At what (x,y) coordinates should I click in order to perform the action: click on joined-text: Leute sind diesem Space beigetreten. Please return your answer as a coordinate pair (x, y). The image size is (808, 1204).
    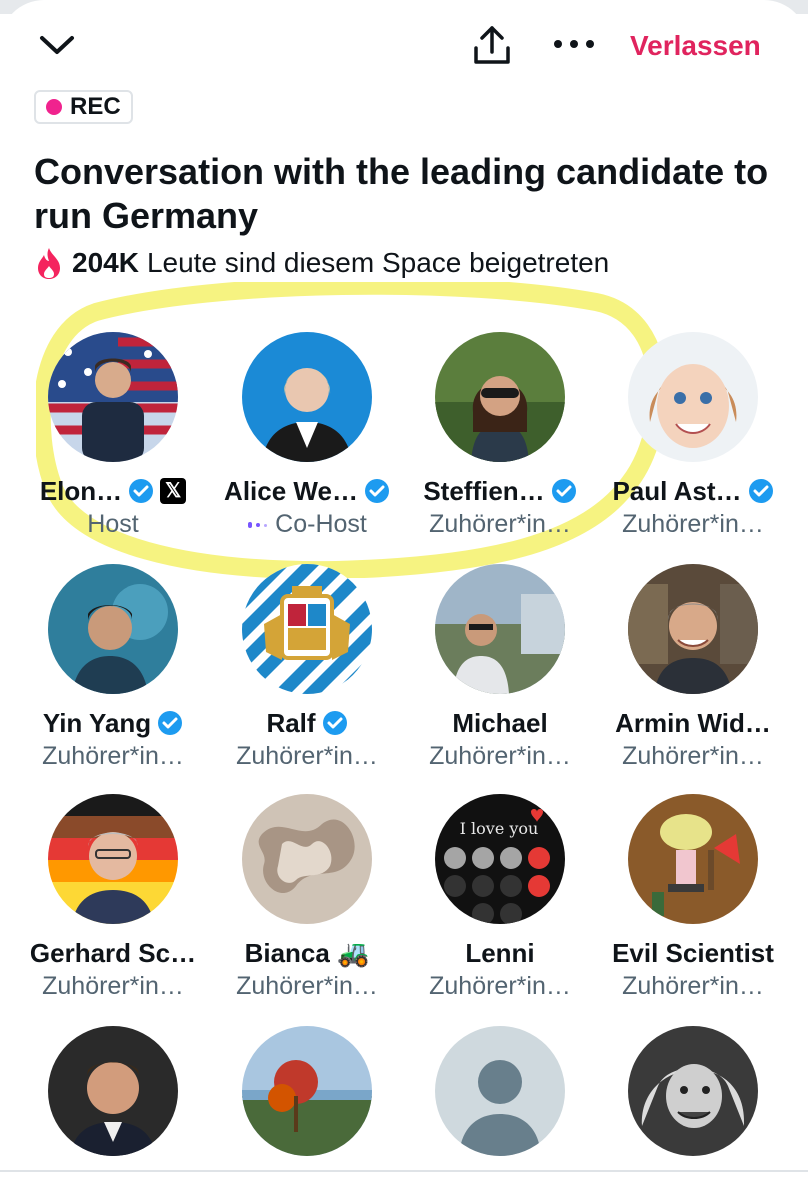
    Looking at the image, I should click on (378, 262).